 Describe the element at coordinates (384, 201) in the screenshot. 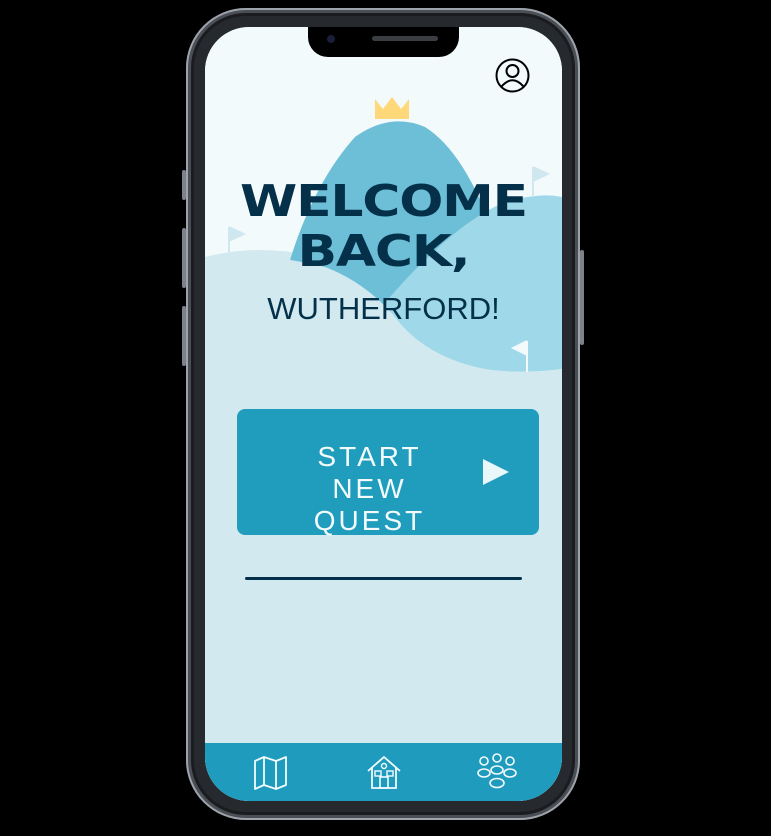

I see `welcome-heading-line1: WELCOME` at that location.